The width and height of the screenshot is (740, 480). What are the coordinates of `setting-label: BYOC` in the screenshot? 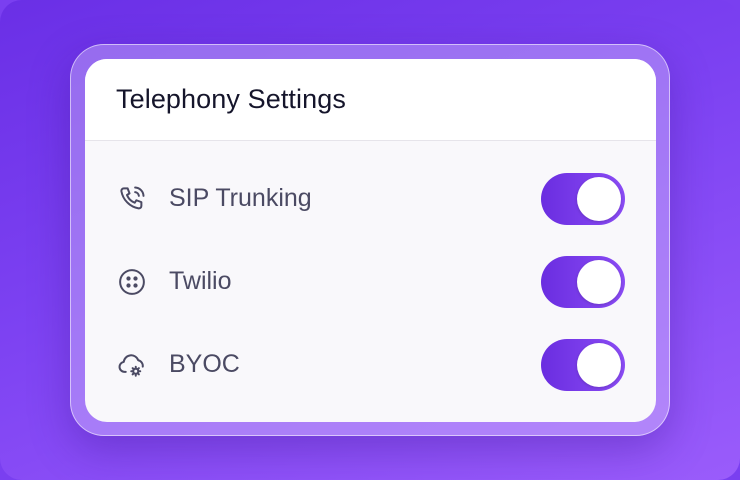 It's located at (204, 364).